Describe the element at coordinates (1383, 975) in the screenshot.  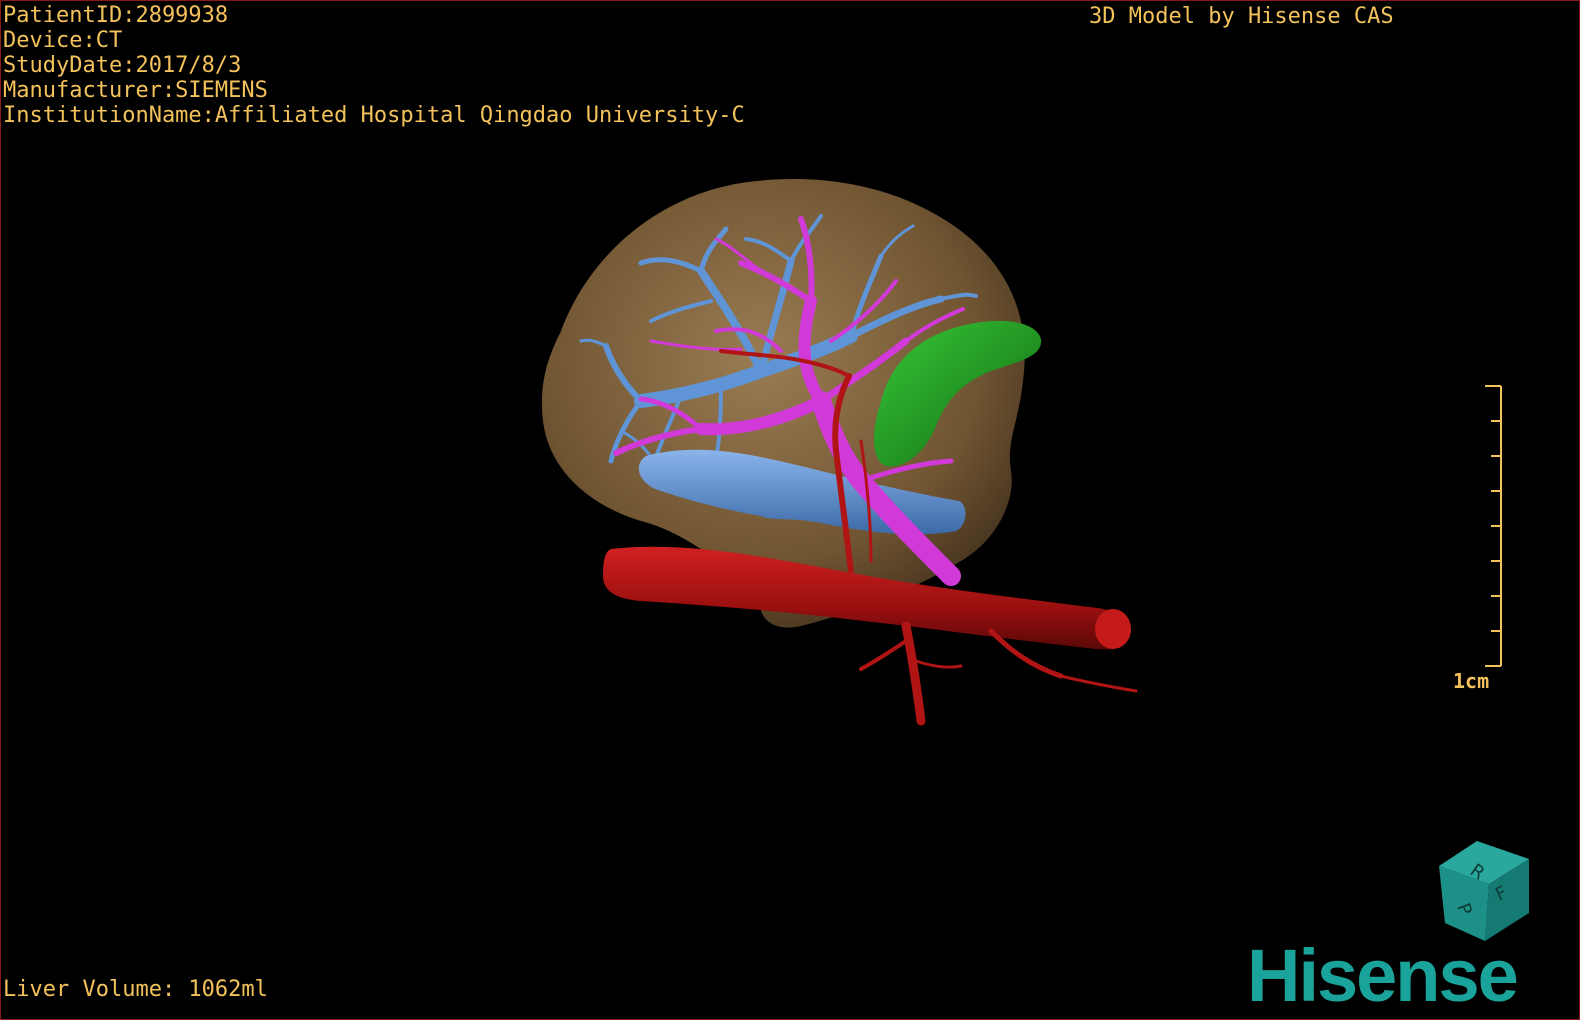
I see `hisense-logo: Hisense` at that location.